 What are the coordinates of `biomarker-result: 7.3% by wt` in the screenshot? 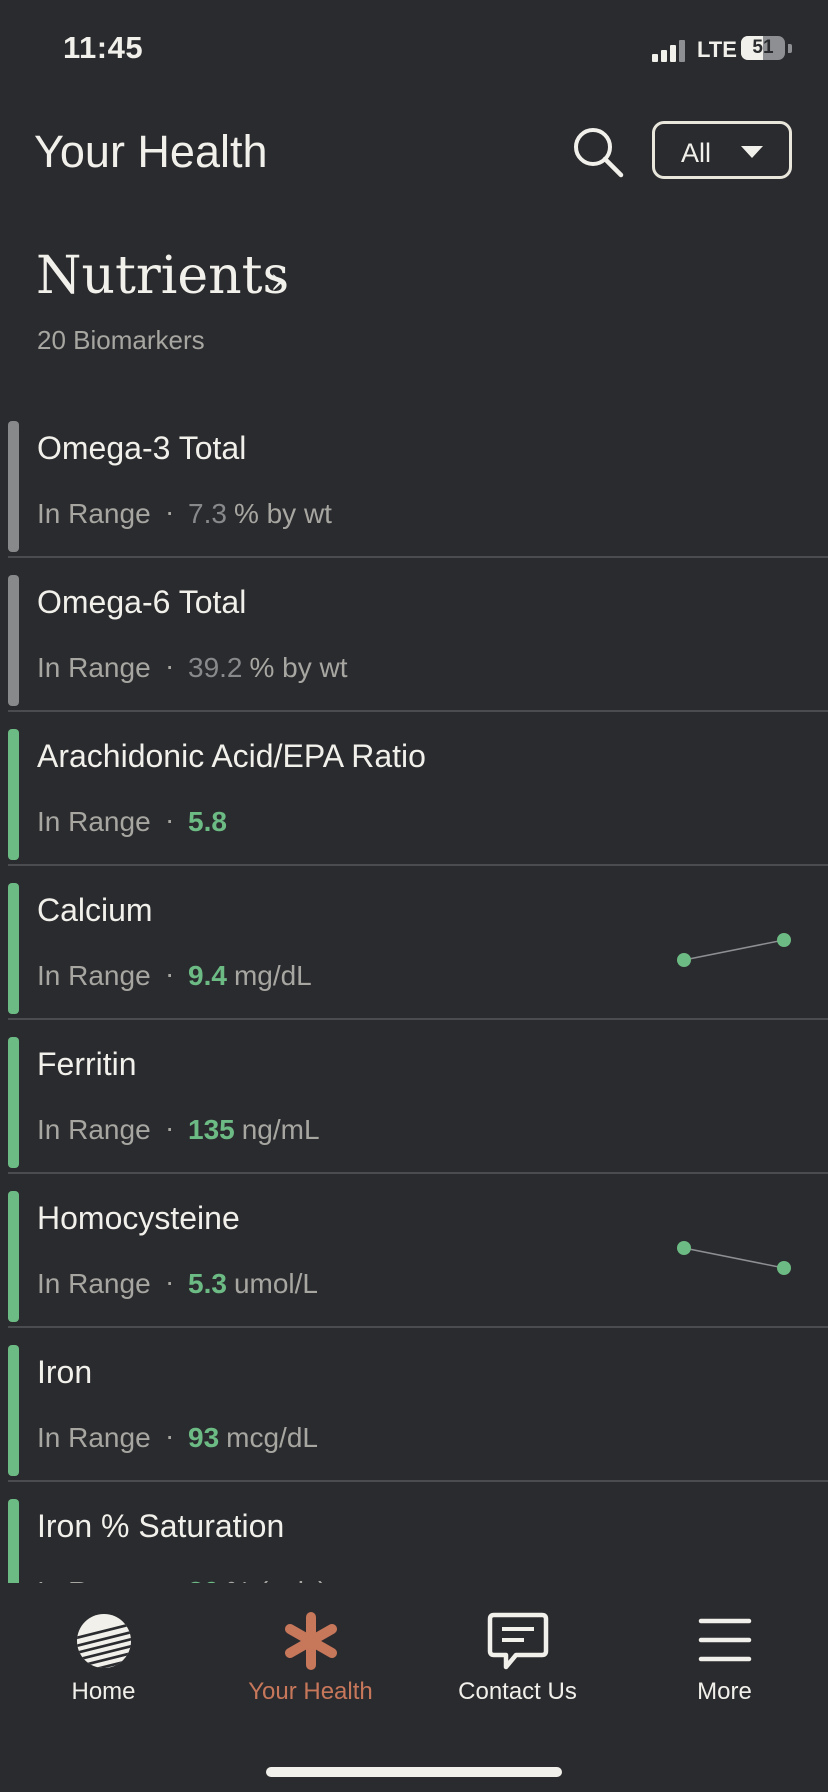 It's located at (260, 514).